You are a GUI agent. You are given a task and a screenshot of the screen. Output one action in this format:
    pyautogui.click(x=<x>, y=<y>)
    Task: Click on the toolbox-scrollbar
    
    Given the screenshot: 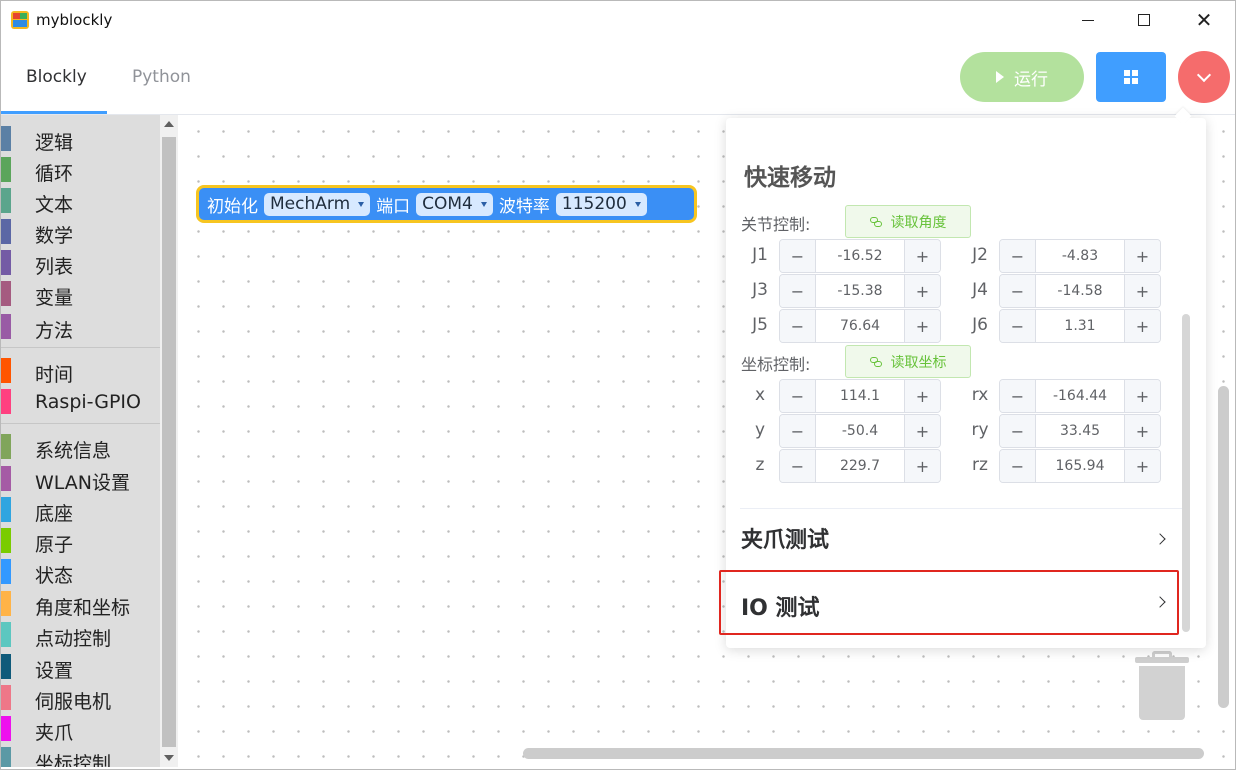 What is the action you would take?
    pyautogui.click(x=169, y=441)
    